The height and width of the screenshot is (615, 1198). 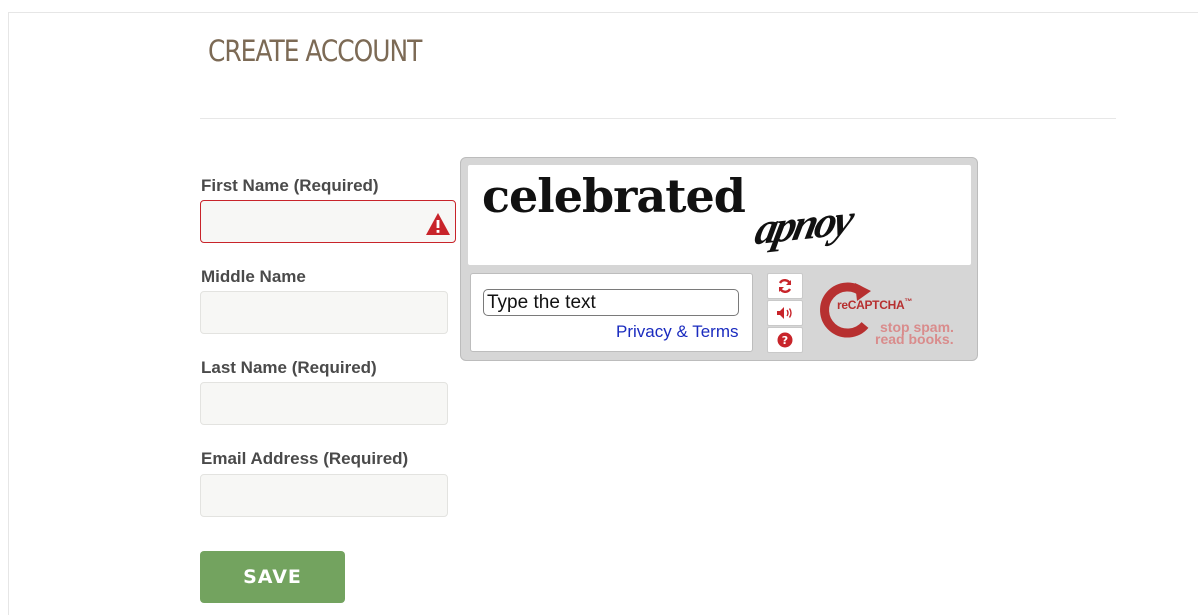 I want to click on recaptcha-logo-text: reCAPTCHA™, so click(x=875, y=304).